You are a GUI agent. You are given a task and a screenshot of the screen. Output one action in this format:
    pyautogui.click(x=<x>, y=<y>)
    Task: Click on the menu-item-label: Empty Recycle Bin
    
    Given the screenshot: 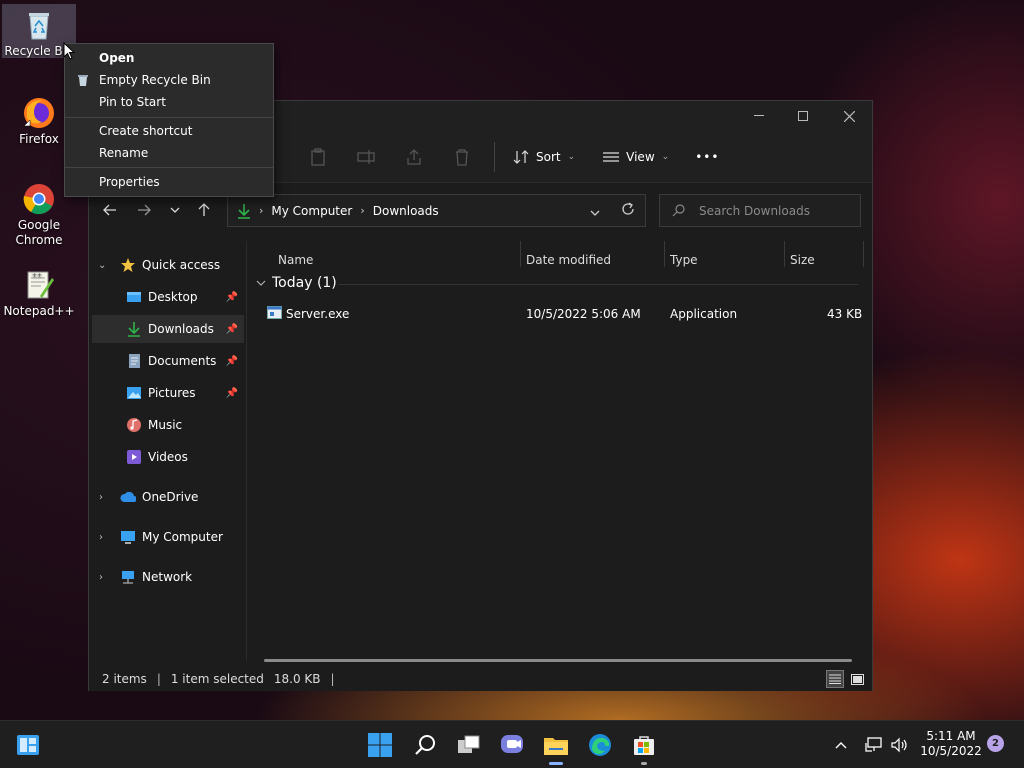 What is the action you would take?
    pyautogui.click(x=155, y=80)
    